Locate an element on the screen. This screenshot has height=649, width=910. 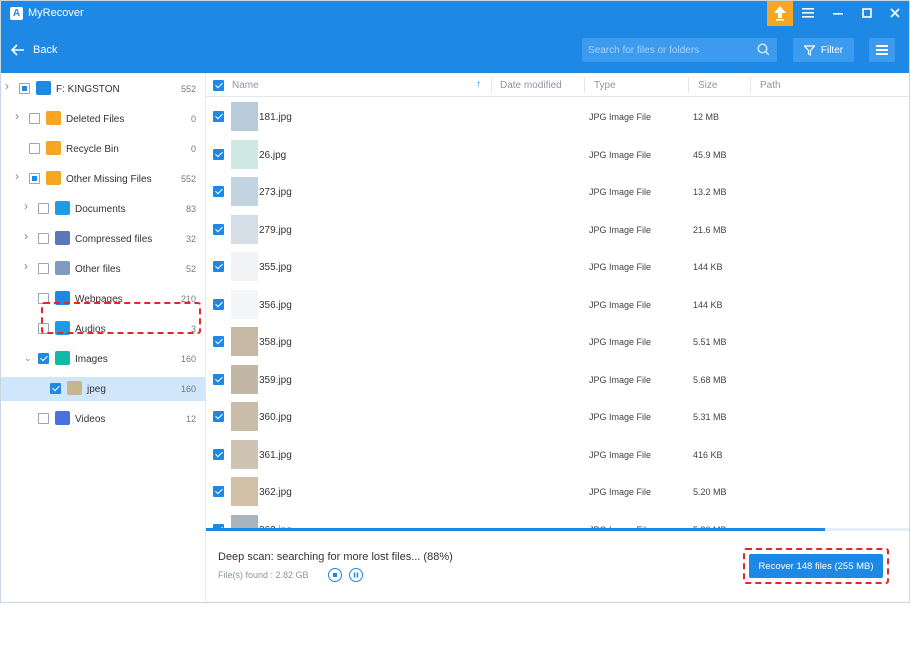
app-logo-icon: A is located at coordinates (16, 13).